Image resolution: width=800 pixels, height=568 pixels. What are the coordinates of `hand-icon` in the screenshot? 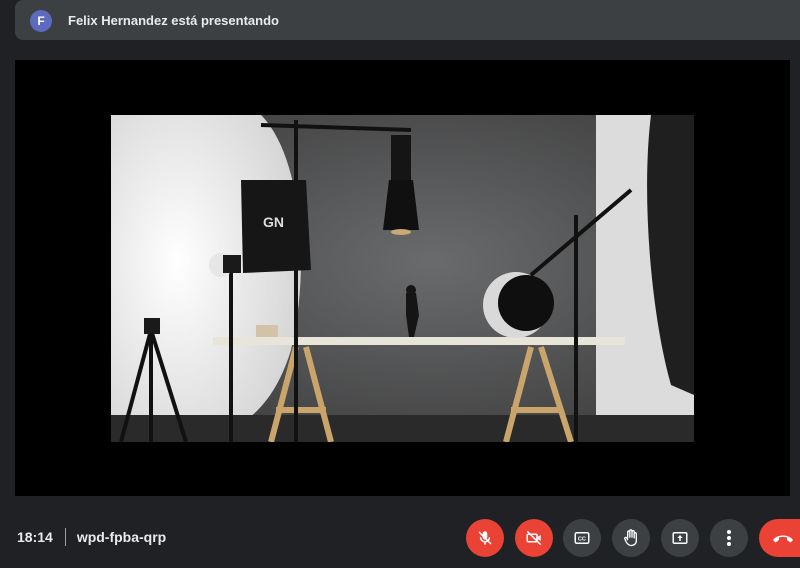 It's located at (630, 538).